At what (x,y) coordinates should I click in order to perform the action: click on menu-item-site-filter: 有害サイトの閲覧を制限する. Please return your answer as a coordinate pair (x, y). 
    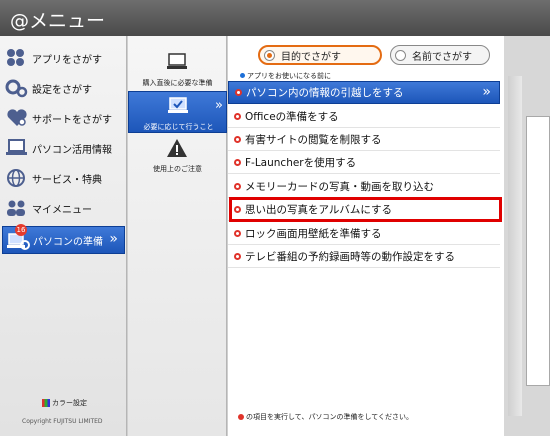
    Looking at the image, I should click on (364, 139).